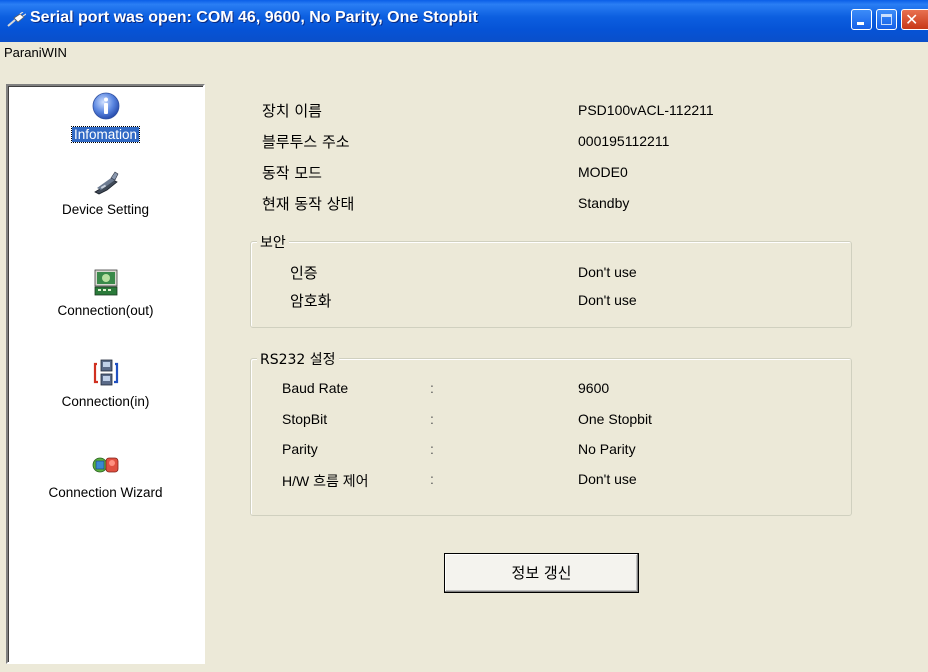  What do you see at coordinates (106, 282) in the screenshot?
I see `connection-out-icon` at bounding box center [106, 282].